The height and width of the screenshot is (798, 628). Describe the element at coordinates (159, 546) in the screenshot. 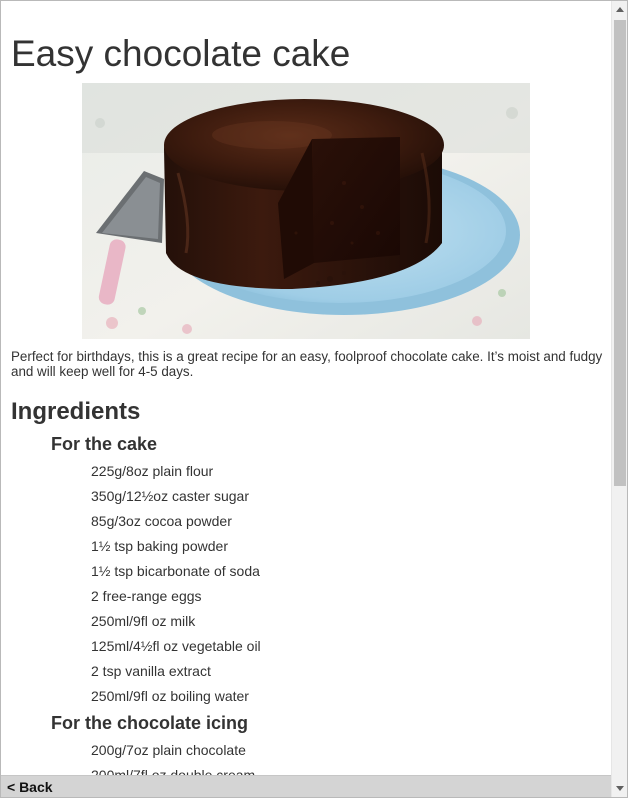

I see `ingredient-item: 1½ tsp baking powder` at that location.